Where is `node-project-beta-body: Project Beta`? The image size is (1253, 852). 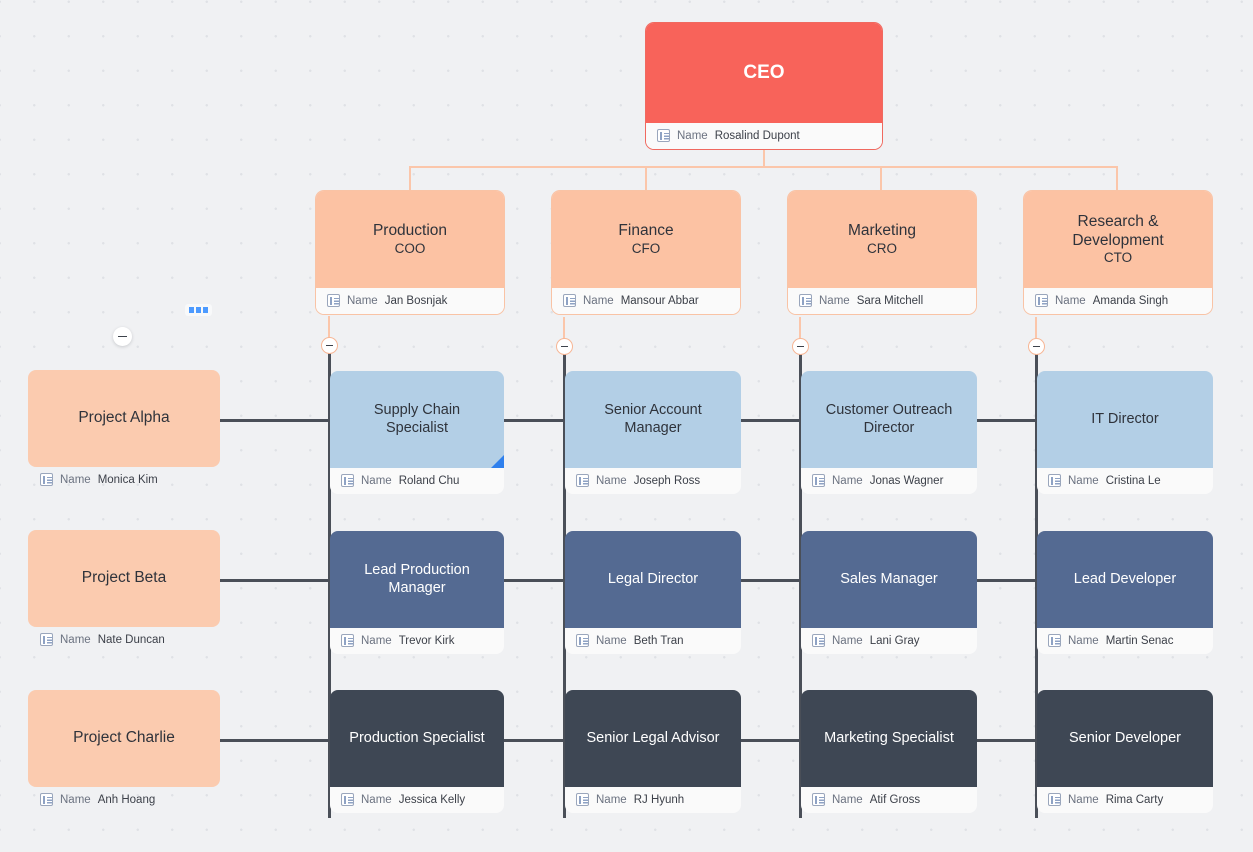 node-project-beta-body: Project Beta is located at coordinates (124, 578).